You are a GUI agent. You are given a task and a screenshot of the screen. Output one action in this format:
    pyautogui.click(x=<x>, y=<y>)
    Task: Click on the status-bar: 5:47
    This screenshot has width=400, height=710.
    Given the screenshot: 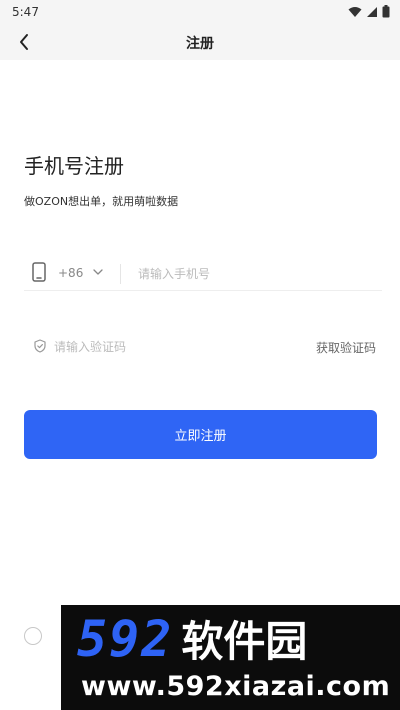 What is the action you would take?
    pyautogui.click(x=200, y=12)
    